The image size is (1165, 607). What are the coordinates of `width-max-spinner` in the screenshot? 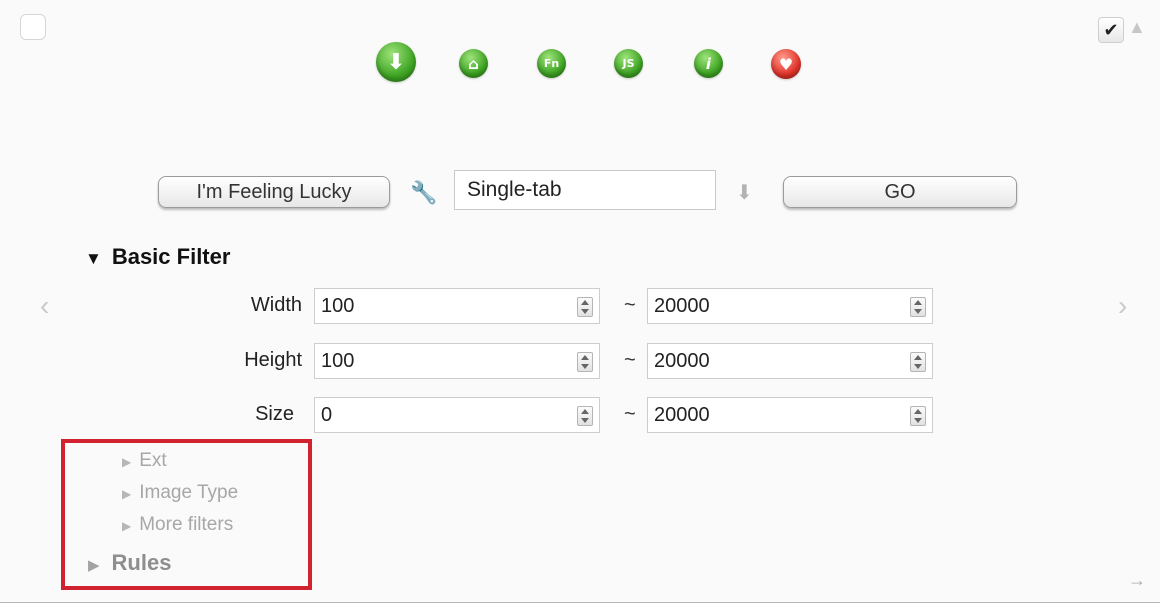 It's located at (918, 307).